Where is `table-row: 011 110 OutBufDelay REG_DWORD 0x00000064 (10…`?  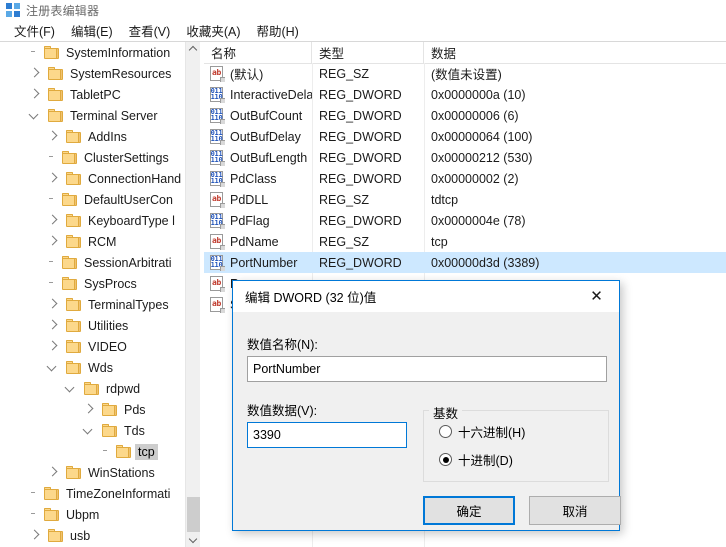 table-row: 011 110 OutBufDelay REG_DWORD 0x00000064 (10… is located at coordinates (465, 136).